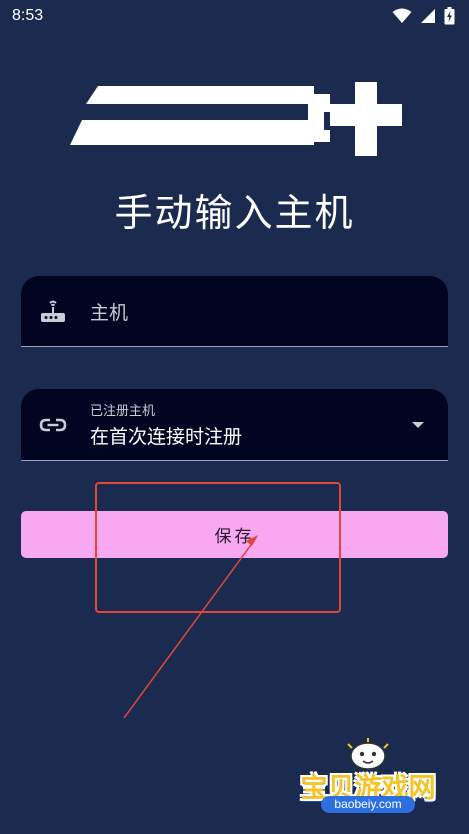  What do you see at coordinates (53, 425) in the screenshot?
I see `link-icon` at bounding box center [53, 425].